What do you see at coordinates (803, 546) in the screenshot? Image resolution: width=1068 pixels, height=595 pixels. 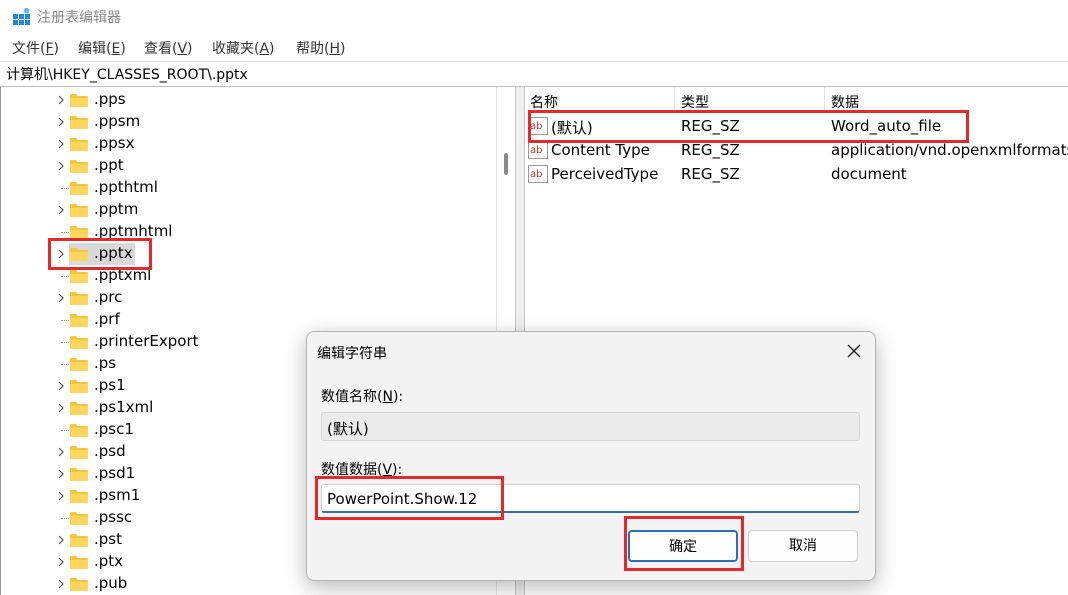 I see `cancel-button: 取消` at bounding box center [803, 546].